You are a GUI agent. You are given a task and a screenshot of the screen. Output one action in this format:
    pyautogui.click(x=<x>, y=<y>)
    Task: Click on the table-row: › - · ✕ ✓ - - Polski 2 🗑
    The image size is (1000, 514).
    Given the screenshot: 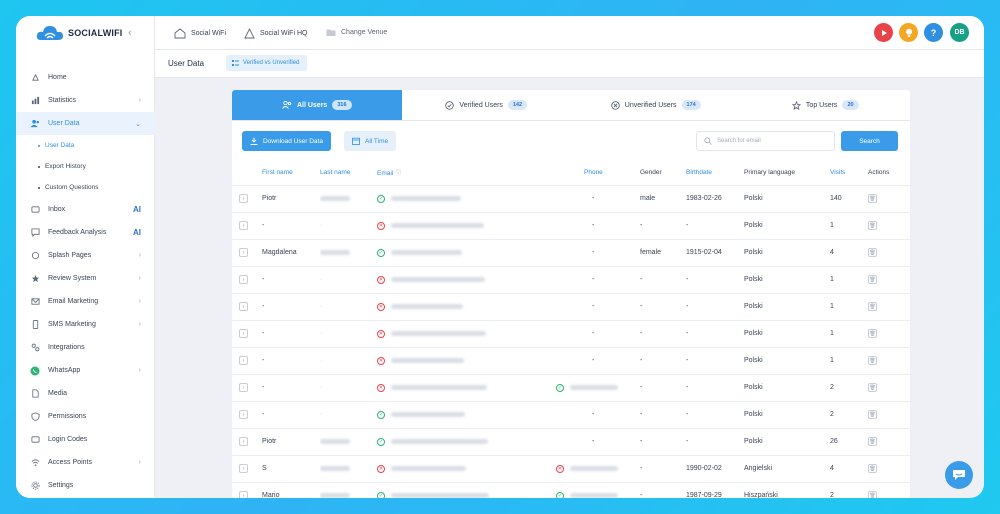 What is the action you would take?
    pyautogui.click(x=571, y=388)
    